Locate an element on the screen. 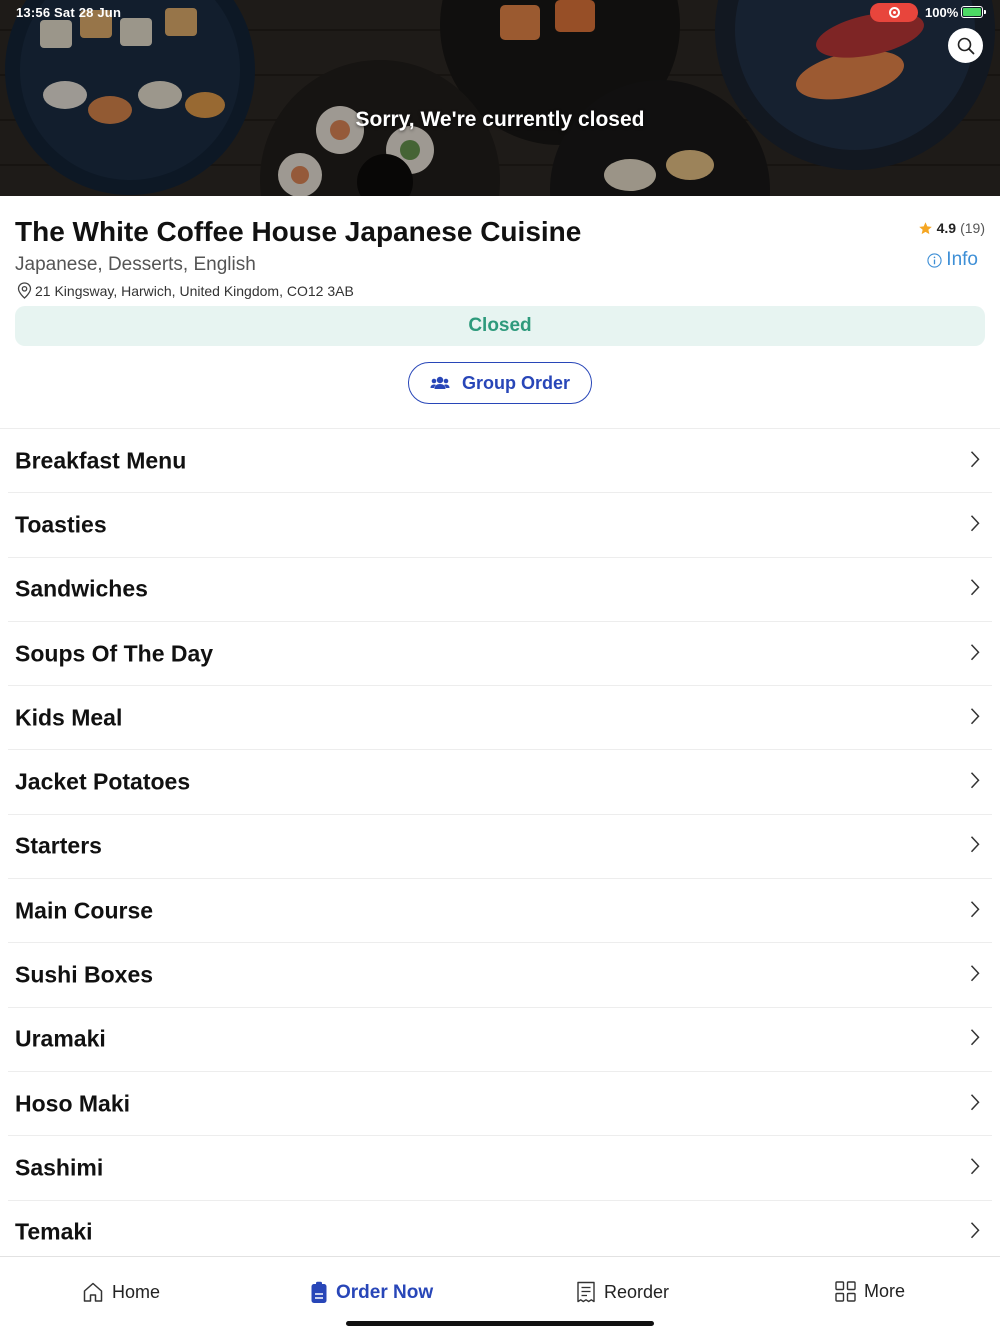 This screenshot has width=1000, height=1334. menu-category-item: Soups Of The Day is located at coordinates (500, 654).